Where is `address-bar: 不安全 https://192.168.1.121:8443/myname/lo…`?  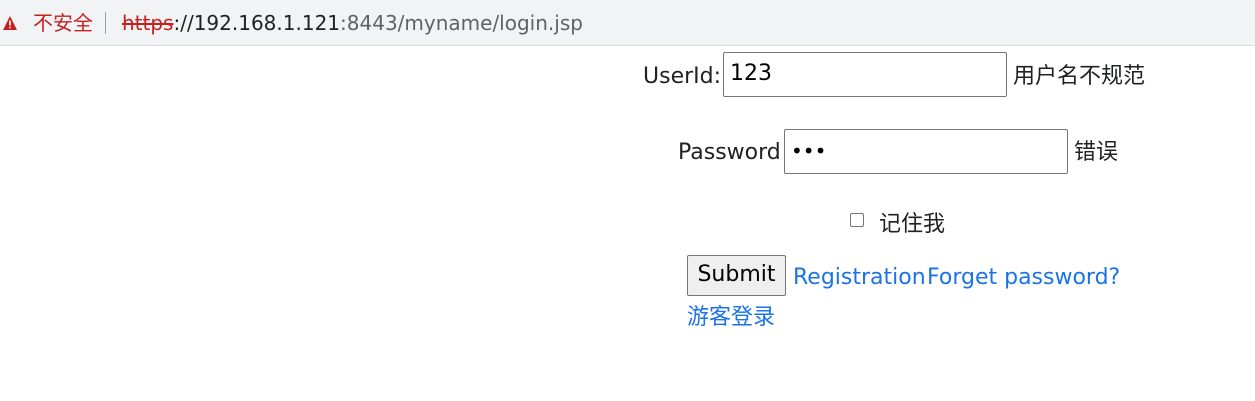 address-bar: 不安全 https://192.168.1.121:8443/myname/lo… is located at coordinates (627, 23).